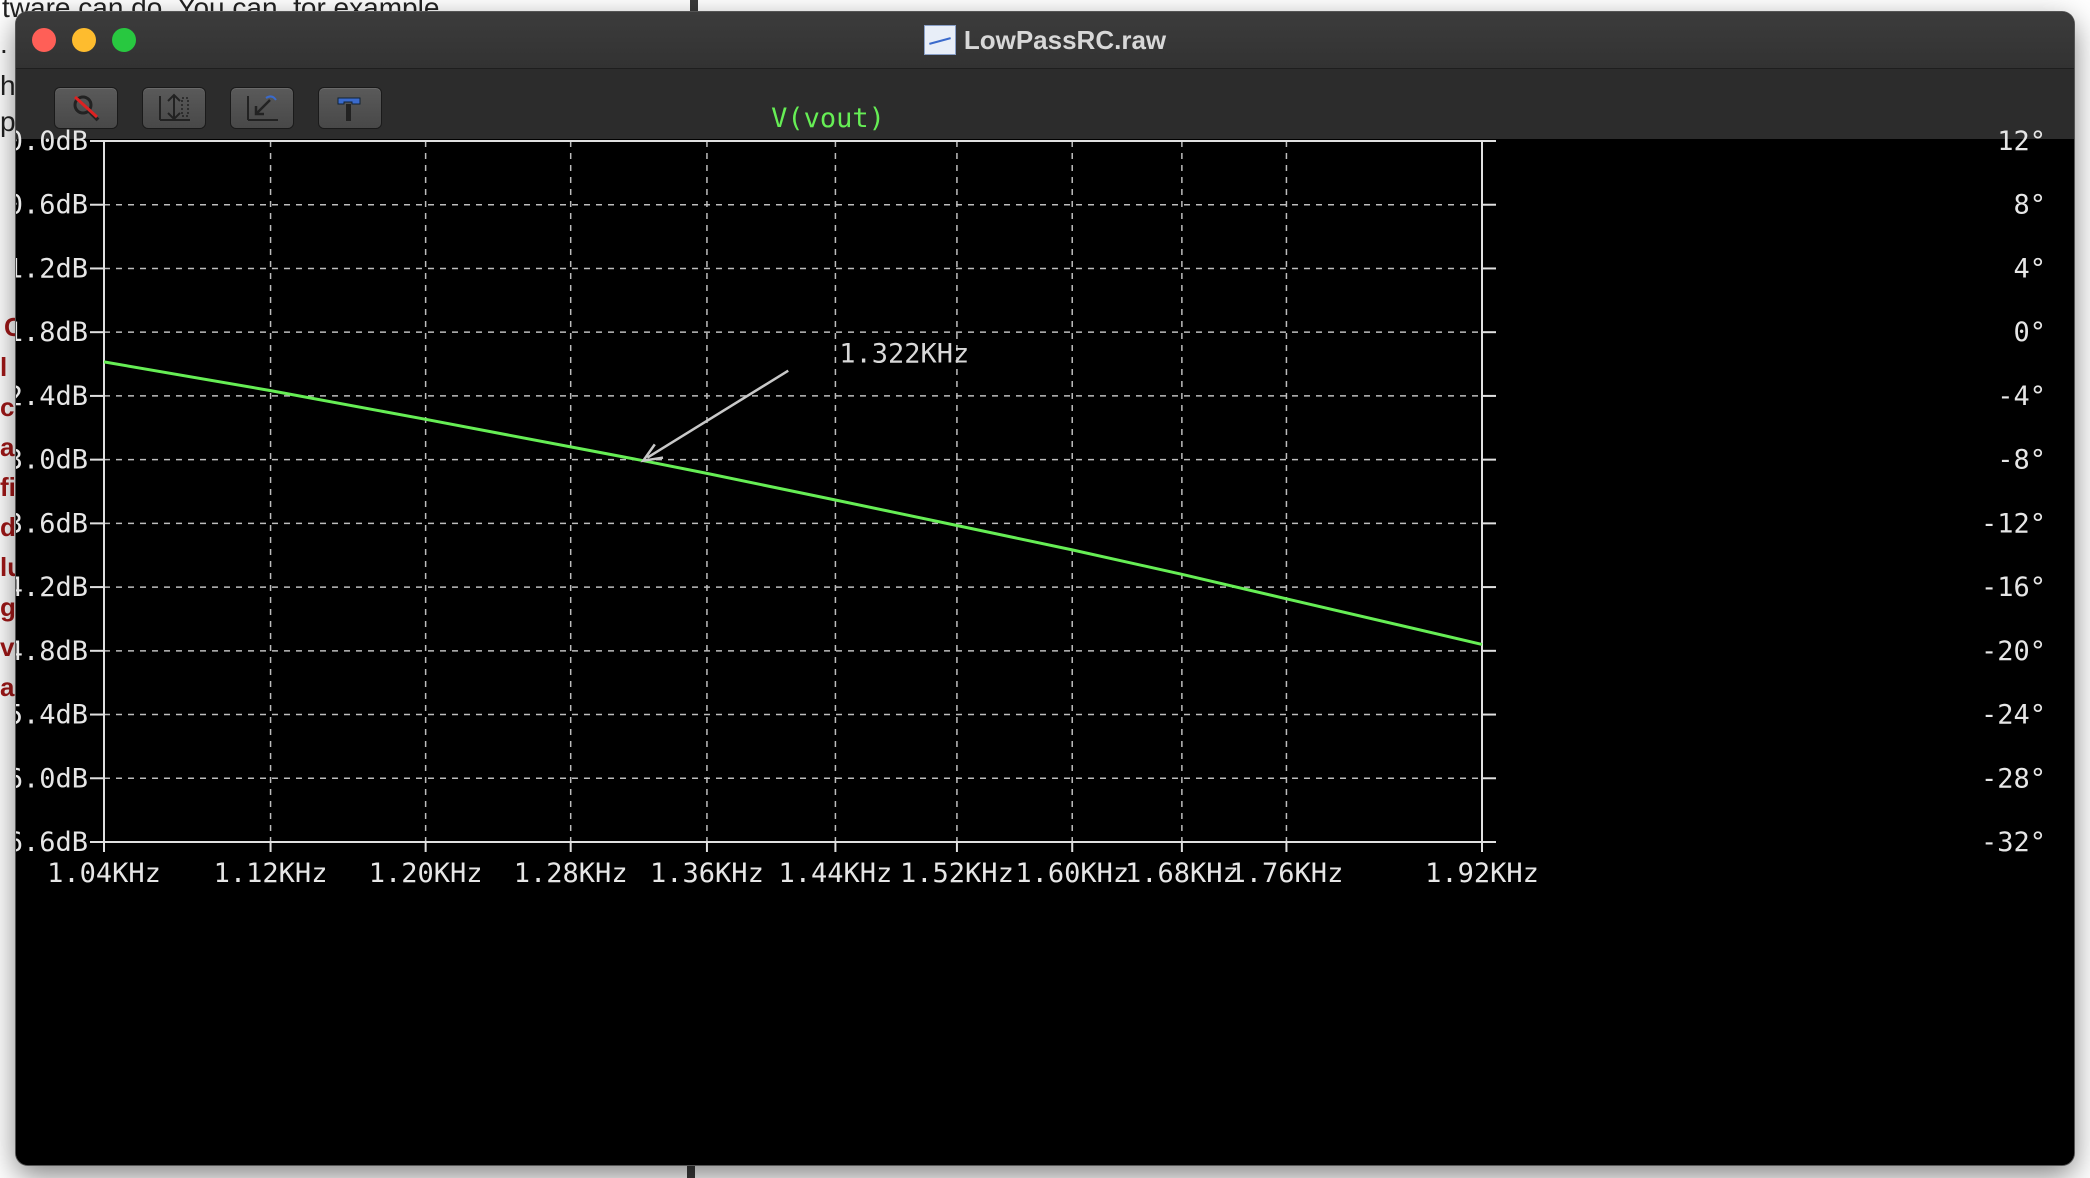 The width and height of the screenshot is (2090, 1178). I want to click on hammer-button, so click(350, 108).